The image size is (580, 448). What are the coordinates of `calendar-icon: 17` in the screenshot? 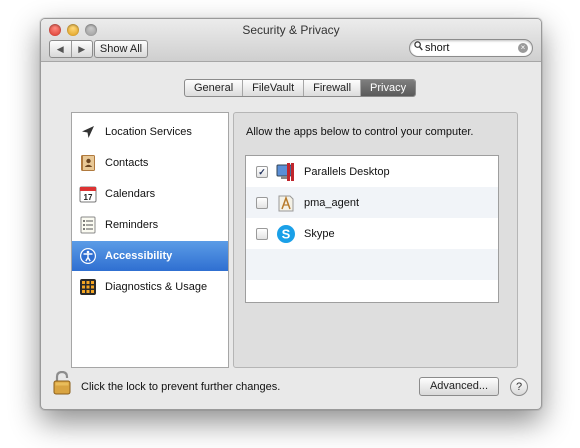 It's located at (88, 194).